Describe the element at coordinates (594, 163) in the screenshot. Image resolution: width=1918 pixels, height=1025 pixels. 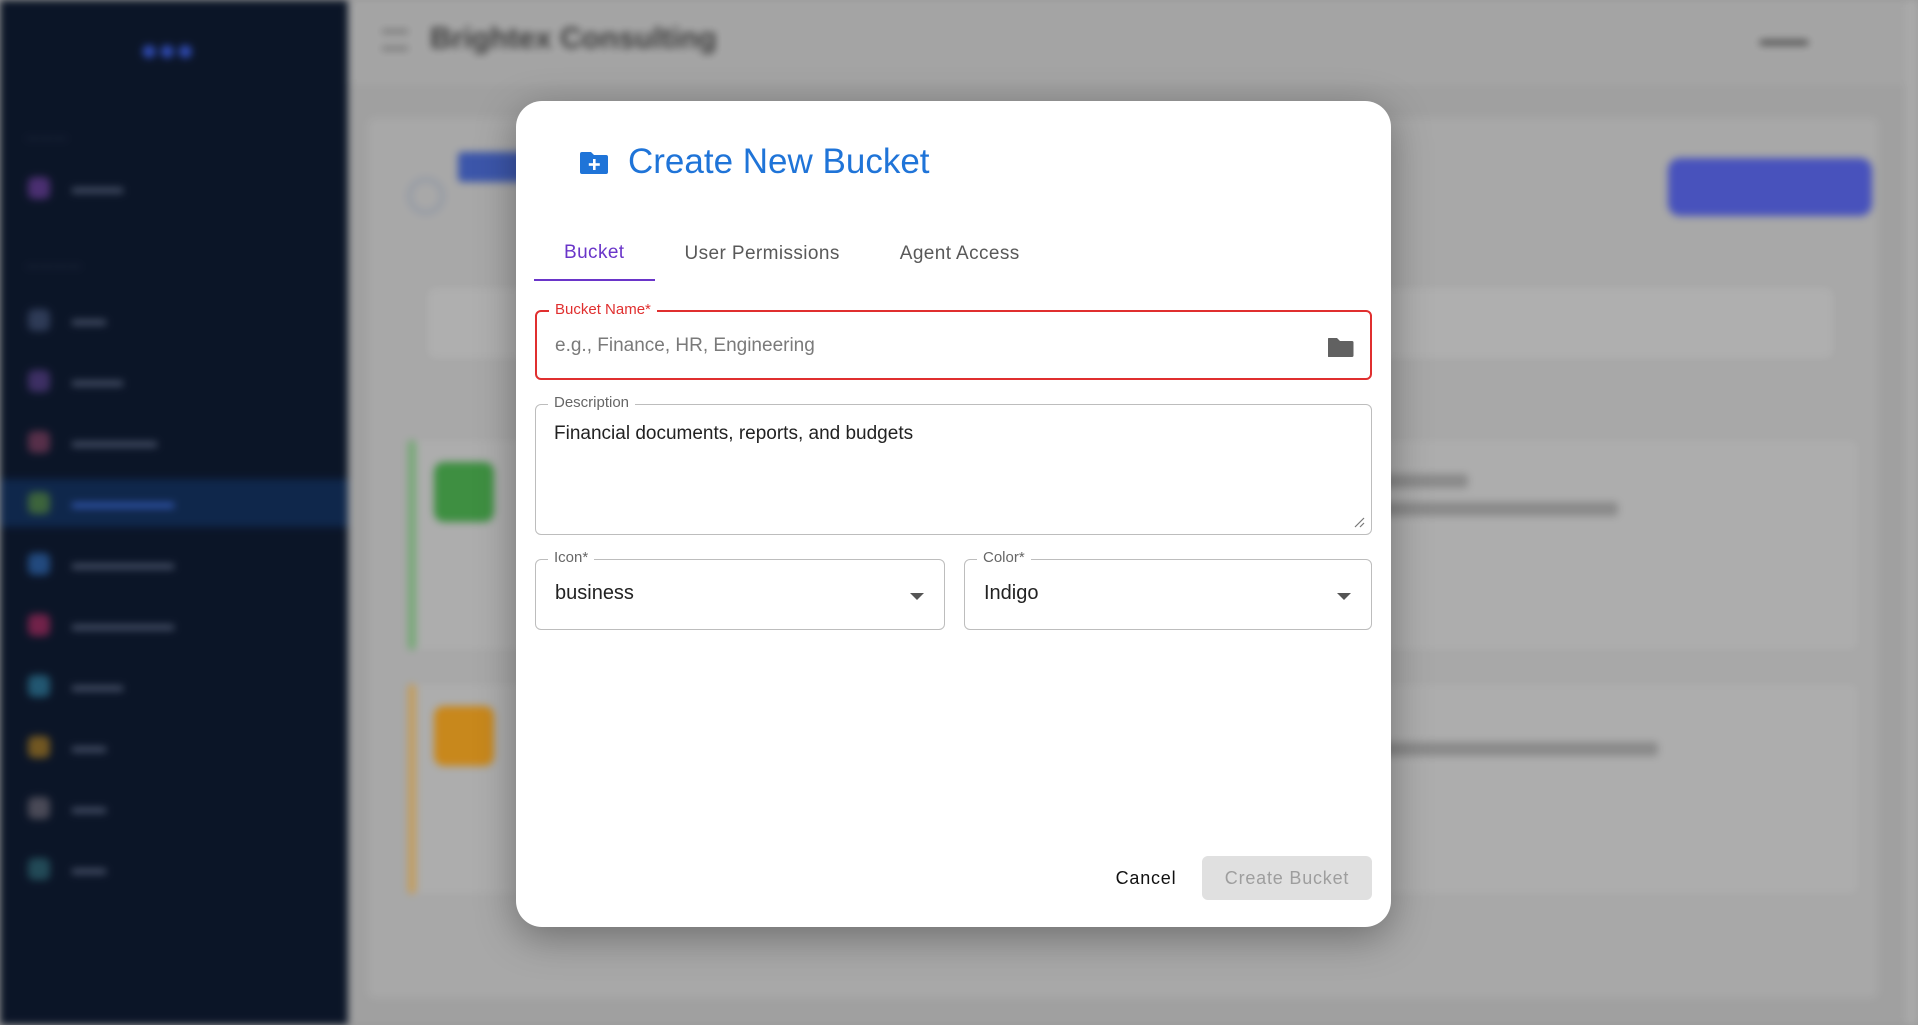
I see `create-folder-icon` at that location.